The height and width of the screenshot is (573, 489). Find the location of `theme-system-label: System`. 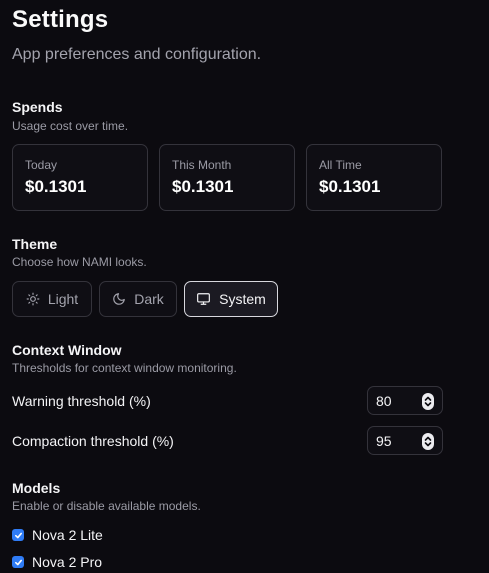

theme-system-label: System is located at coordinates (242, 299).